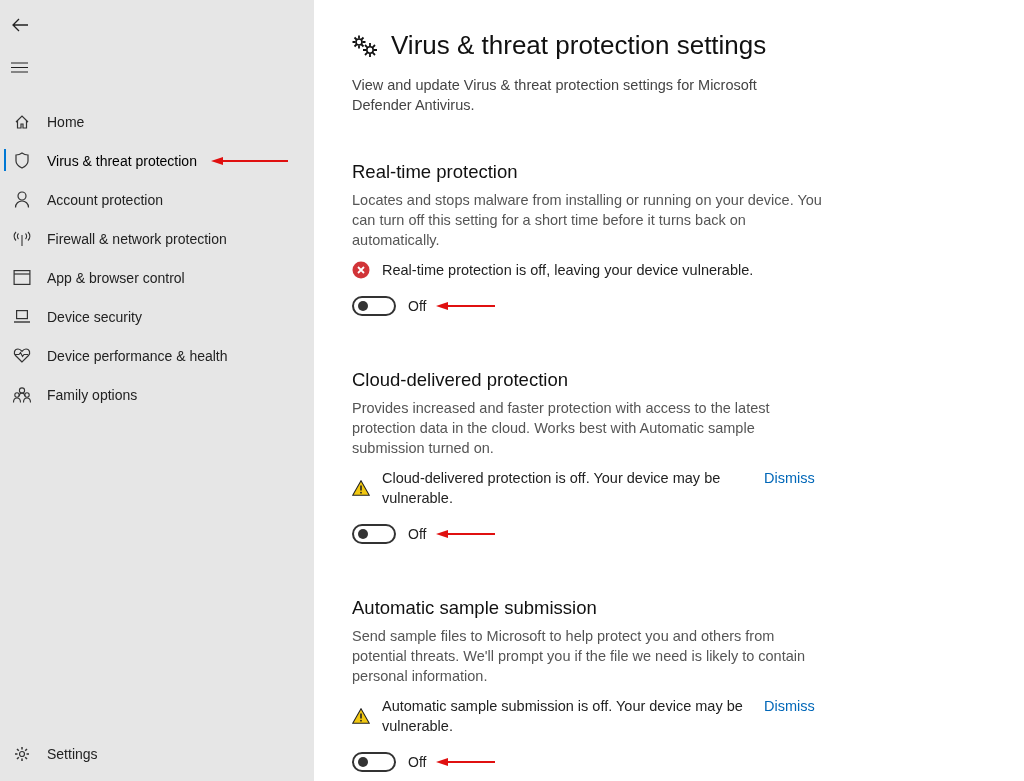 The width and height of the screenshot is (1024, 781). I want to click on section-heading: Real-time protection, so click(435, 172).